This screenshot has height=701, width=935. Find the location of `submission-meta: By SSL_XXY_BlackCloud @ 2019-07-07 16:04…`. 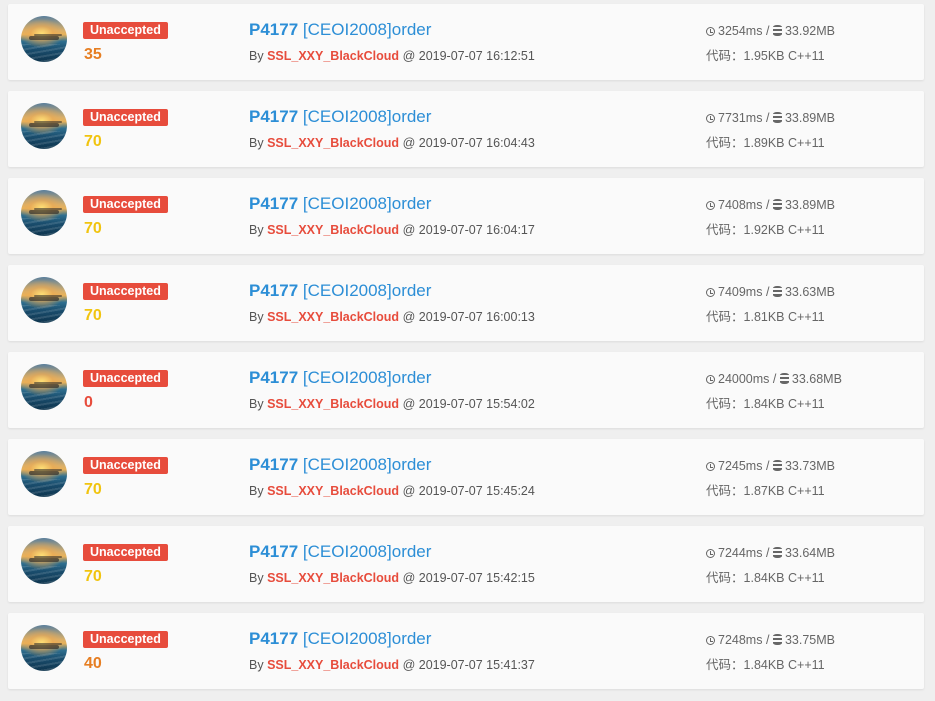

submission-meta: By SSL_XXY_BlackCloud @ 2019-07-07 16:04… is located at coordinates (392, 143).